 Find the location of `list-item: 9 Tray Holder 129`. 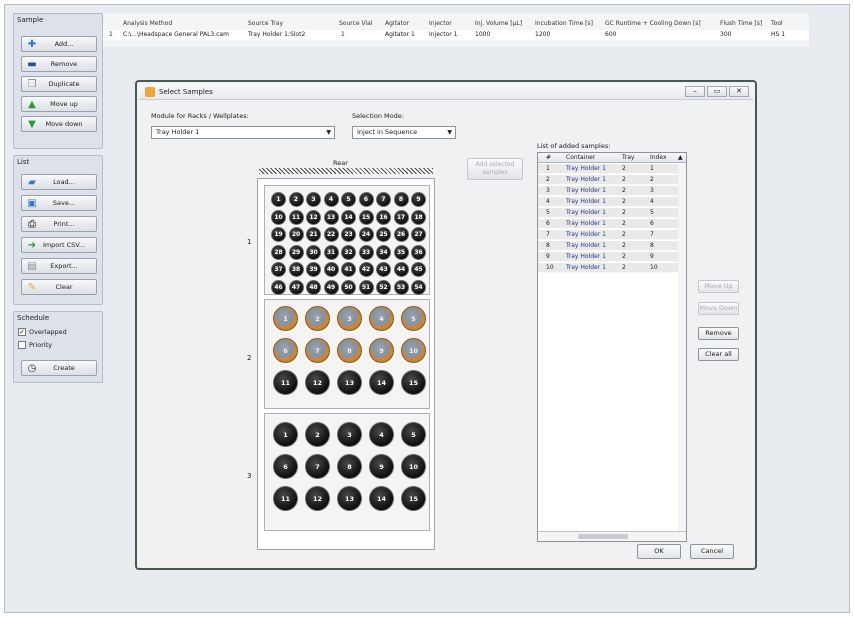

list-item: 9 Tray Holder 129 is located at coordinates (608, 257).